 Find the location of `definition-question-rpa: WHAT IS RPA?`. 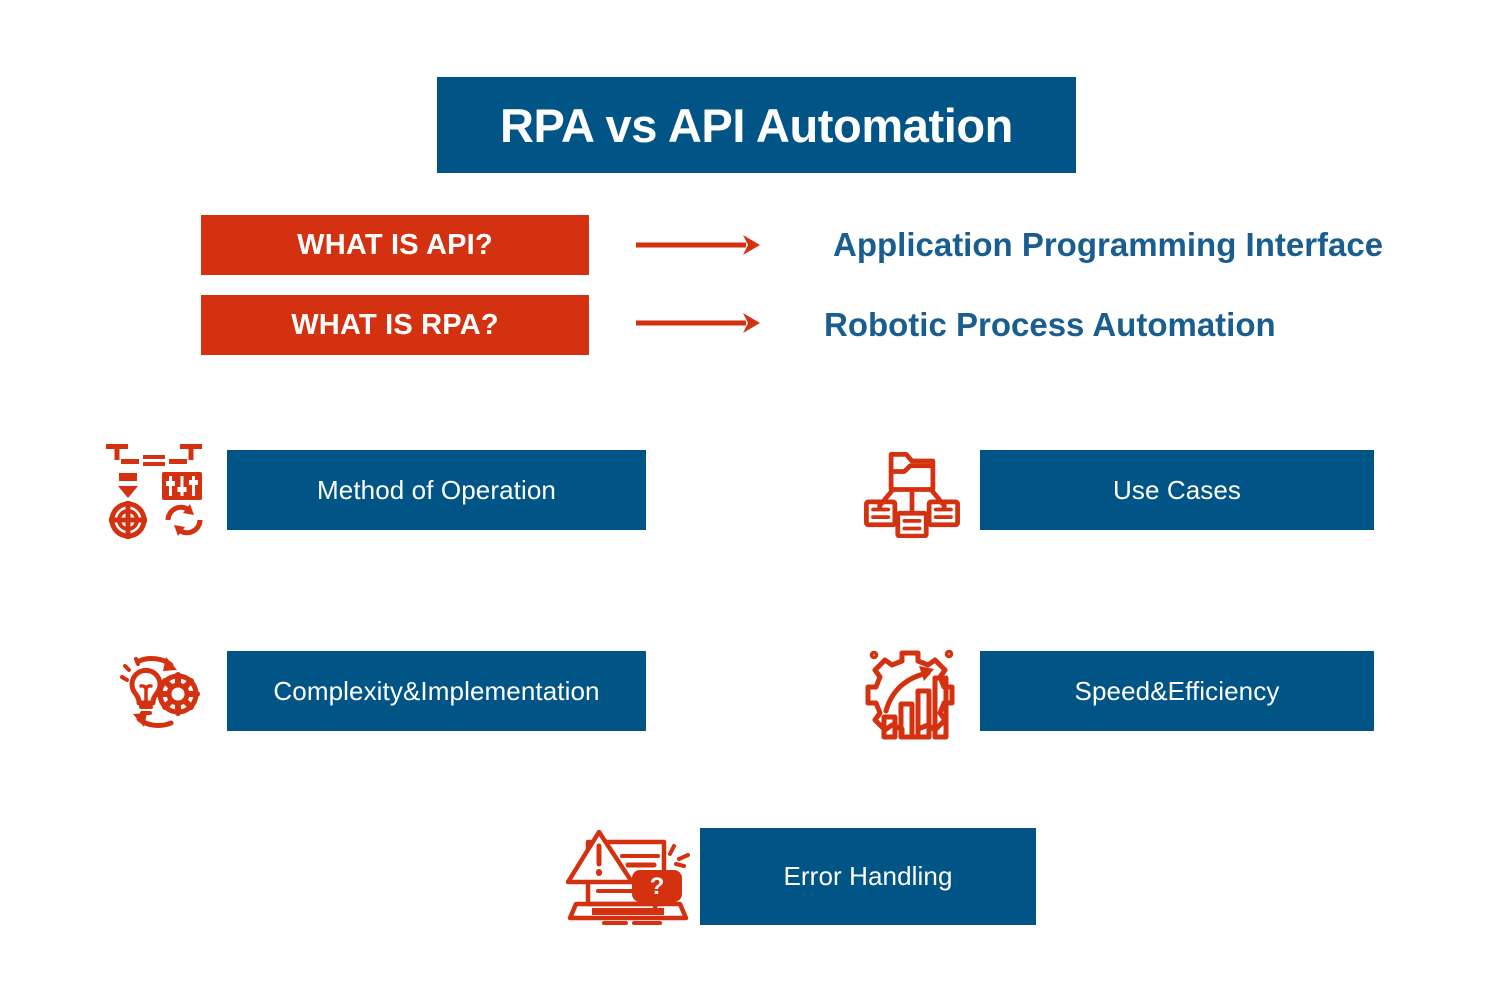

definition-question-rpa: WHAT IS RPA? is located at coordinates (395, 324).